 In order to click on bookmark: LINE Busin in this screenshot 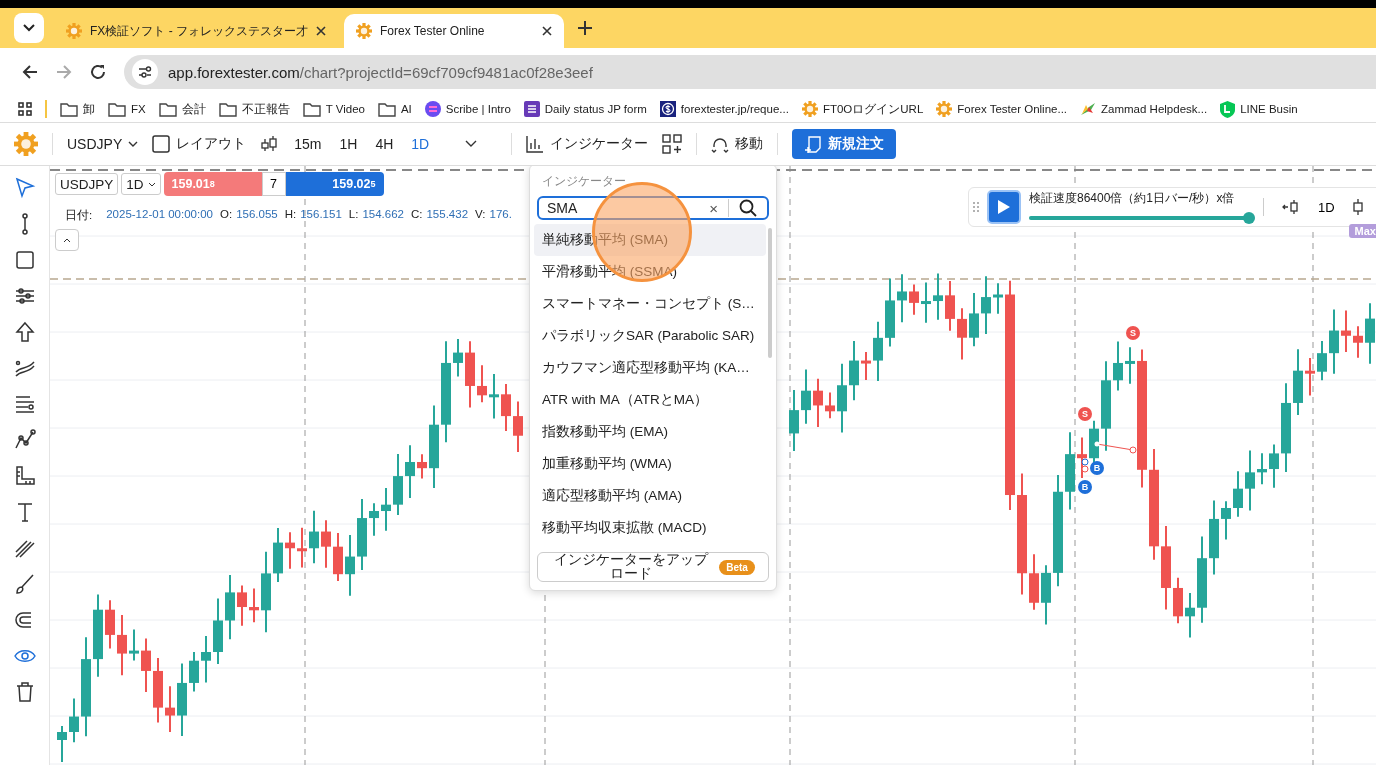, I will do `click(1259, 109)`.